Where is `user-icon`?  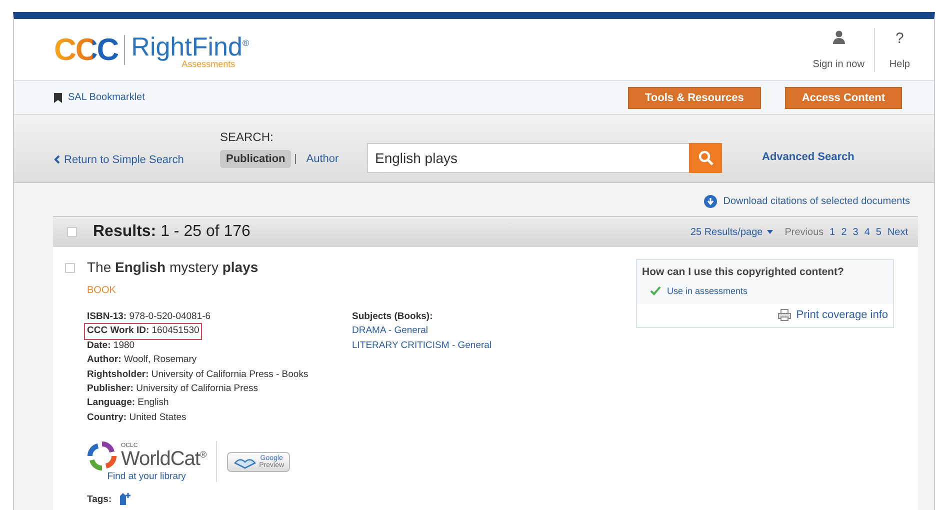 user-icon is located at coordinates (839, 37).